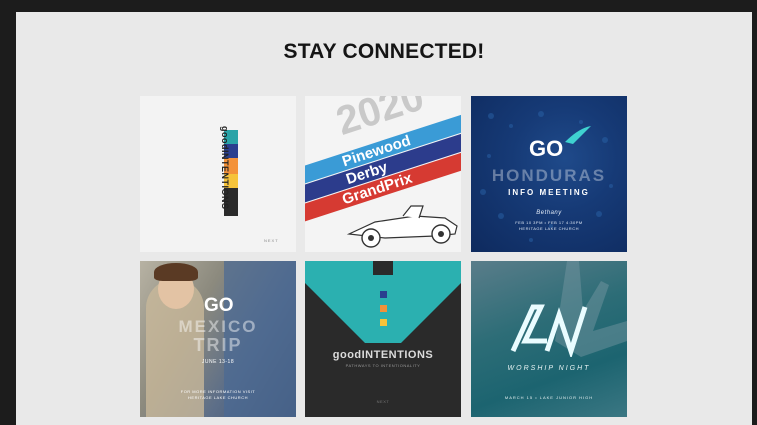 The width and height of the screenshot is (757, 425). What do you see at coordinates (549, 397) in the screenshot?
I see `worship-details: MARCH 15 • LAKE JUNIOR HIGH` at bounding box center [549, 397].